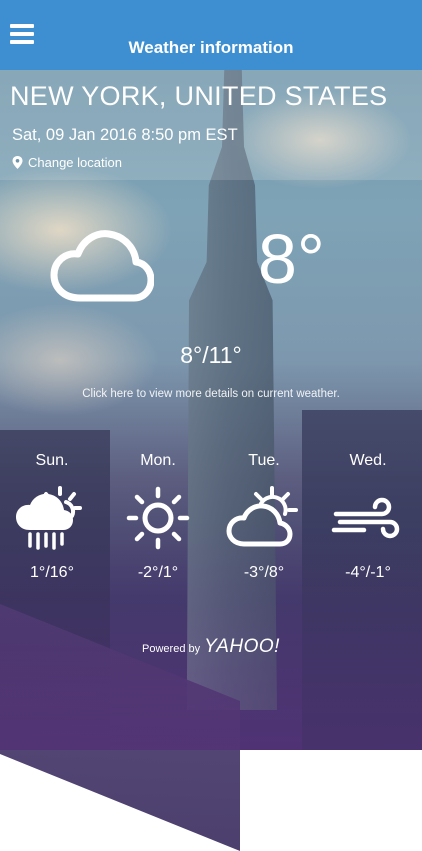  Describe the element at coordinates (211, 35) in the screenshot. I see `top-navbar: Weather information` at that location.